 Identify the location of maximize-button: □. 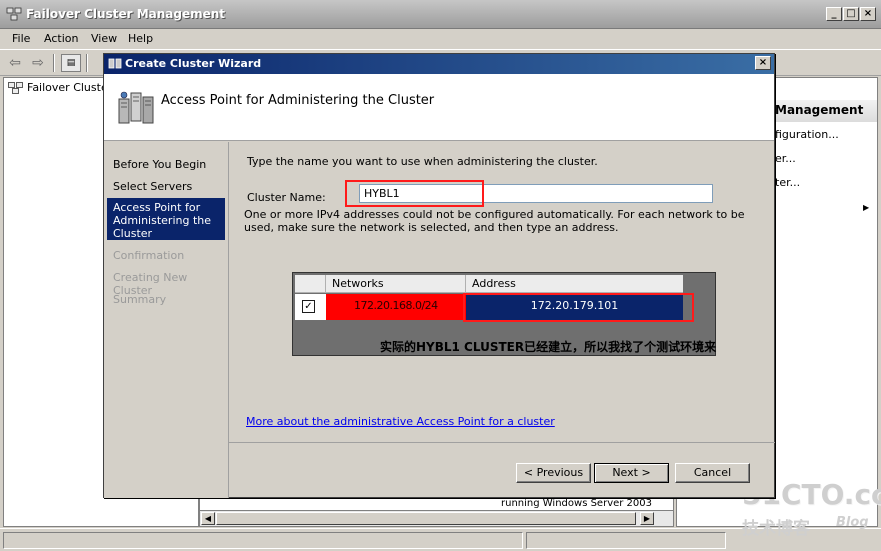
(851, 14).